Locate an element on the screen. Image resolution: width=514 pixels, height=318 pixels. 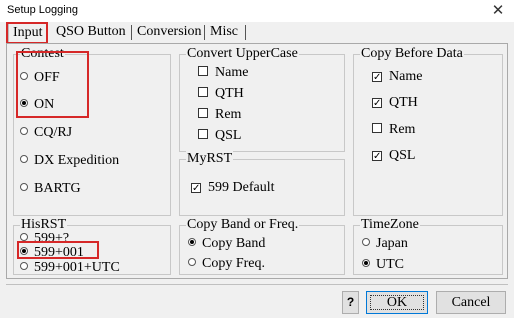
copy-before-qth: ✓ QTH is located at coordinates (395, 103).